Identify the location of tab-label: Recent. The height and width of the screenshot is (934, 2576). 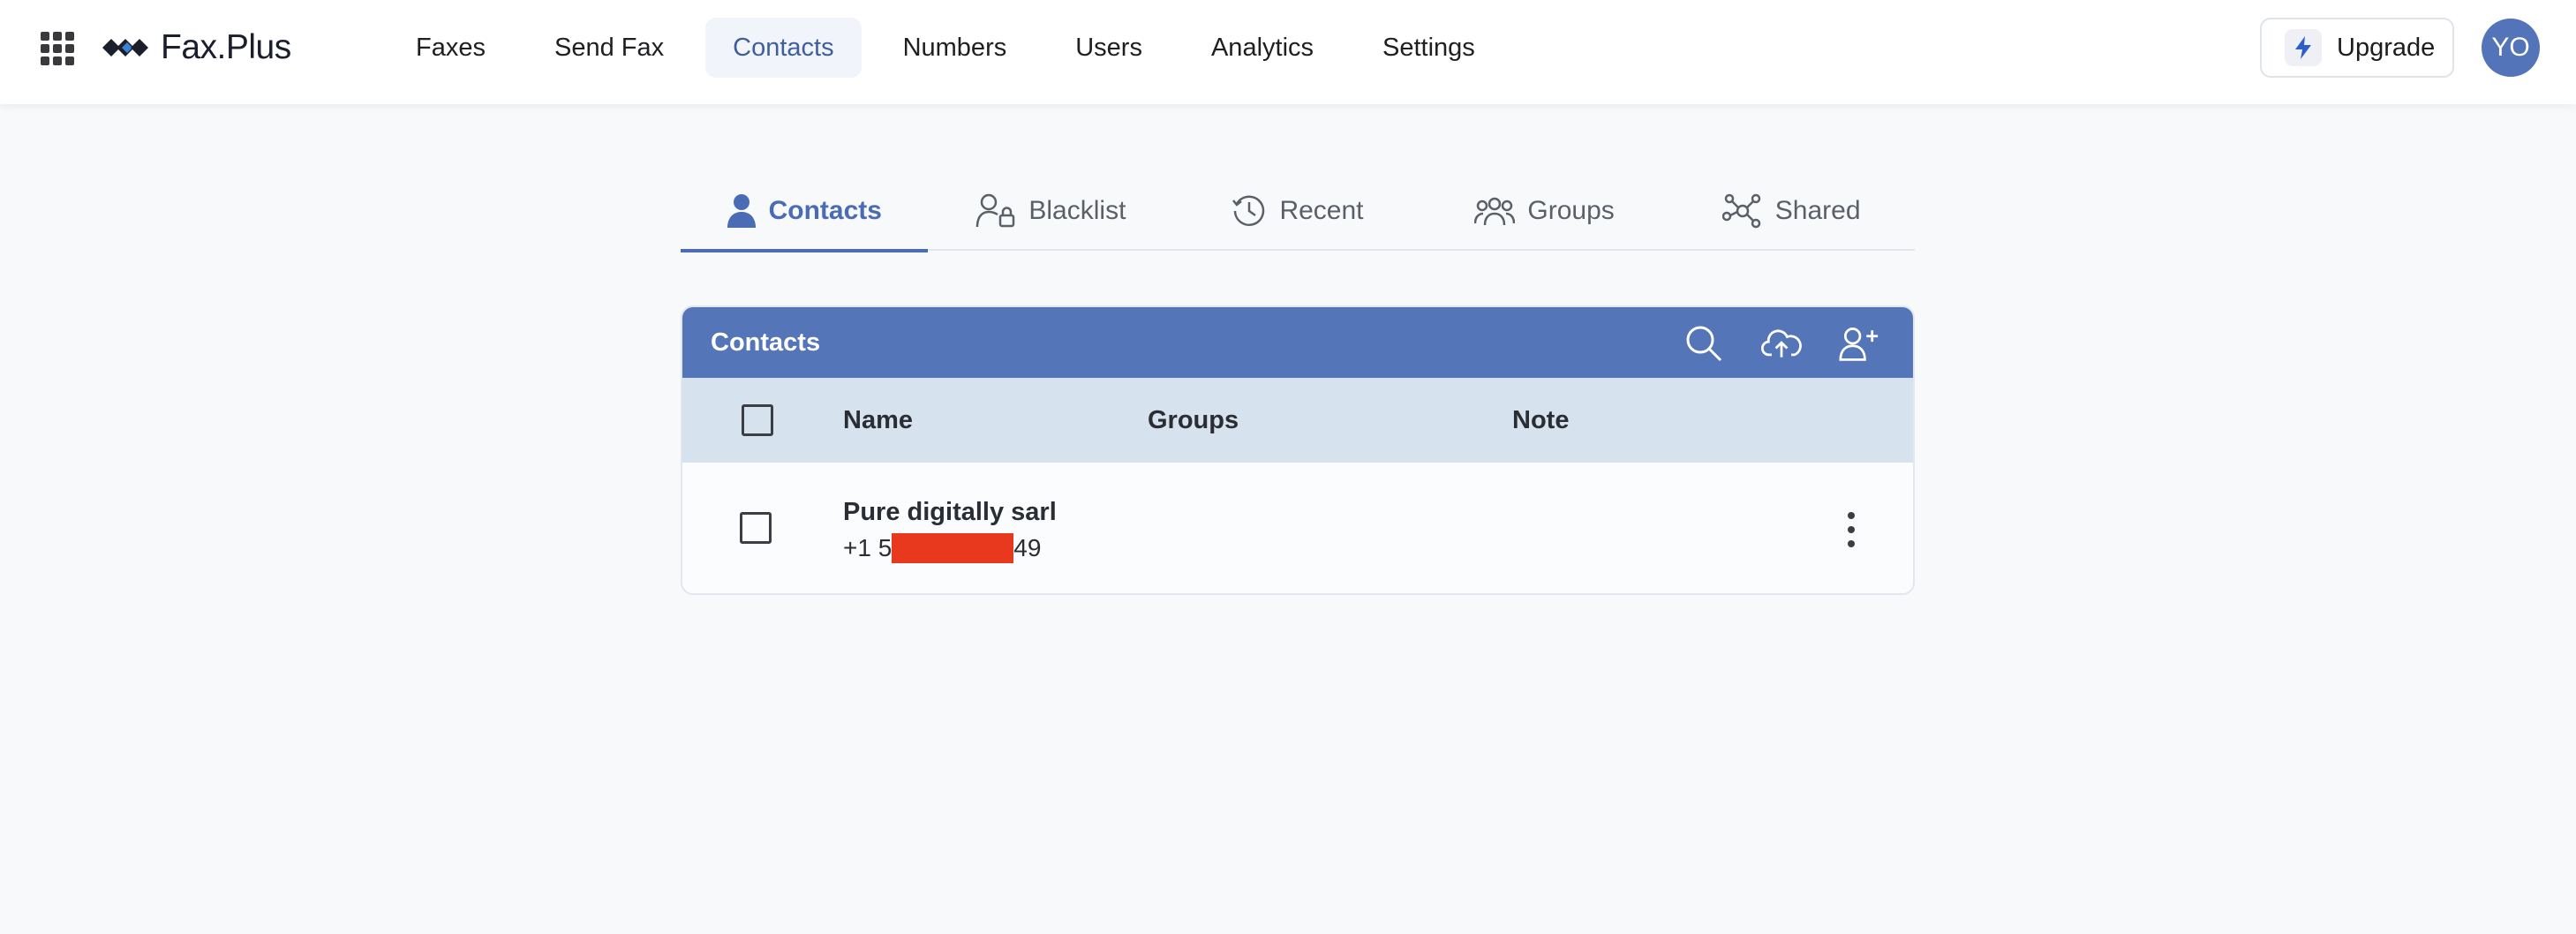
(1322, 210).